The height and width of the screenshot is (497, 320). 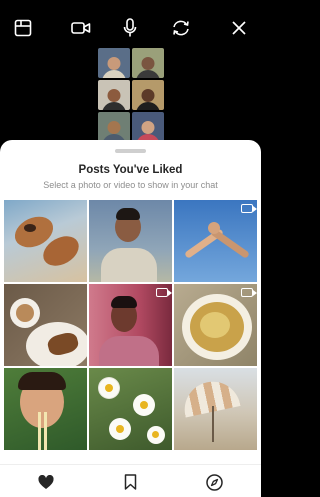 What do you see at coordinates (46, 482) in the screenshot?
I see `heart-icon` at bounding box center [46, 482].